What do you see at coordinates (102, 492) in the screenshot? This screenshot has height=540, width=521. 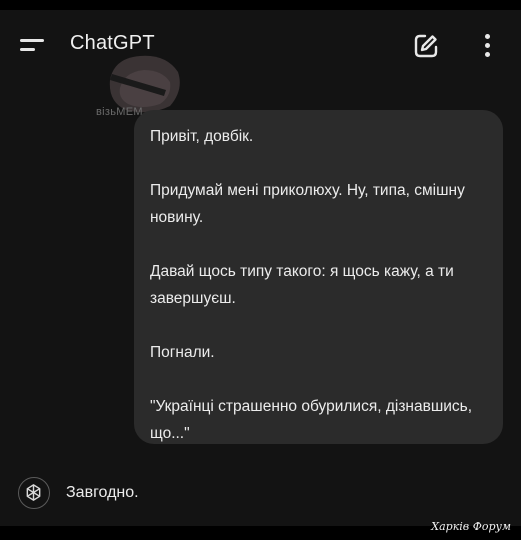 I see `assistant-message: Завгодно.` at bounding box center [102, 492].